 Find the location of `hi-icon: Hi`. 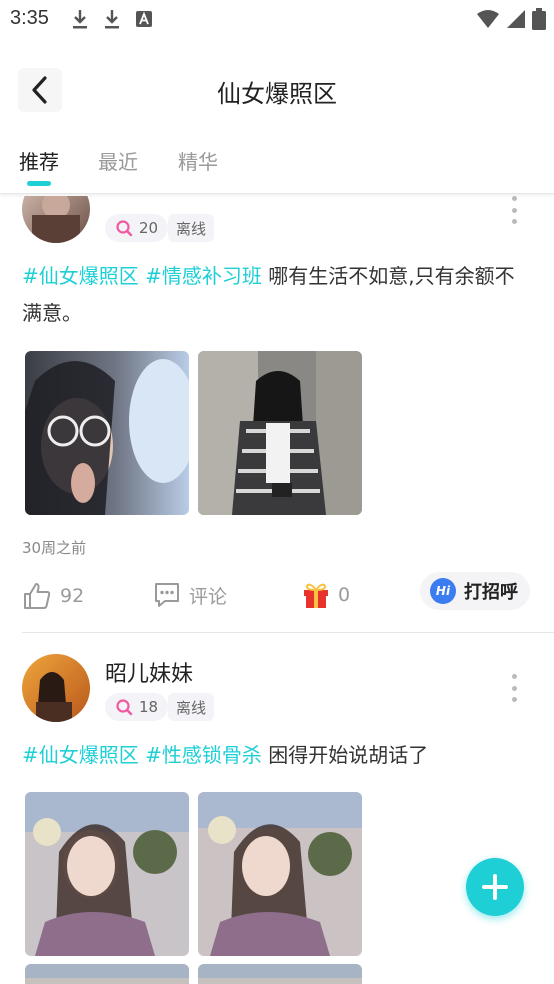

hi-icon: Hi is located at coordinates (443, 591).